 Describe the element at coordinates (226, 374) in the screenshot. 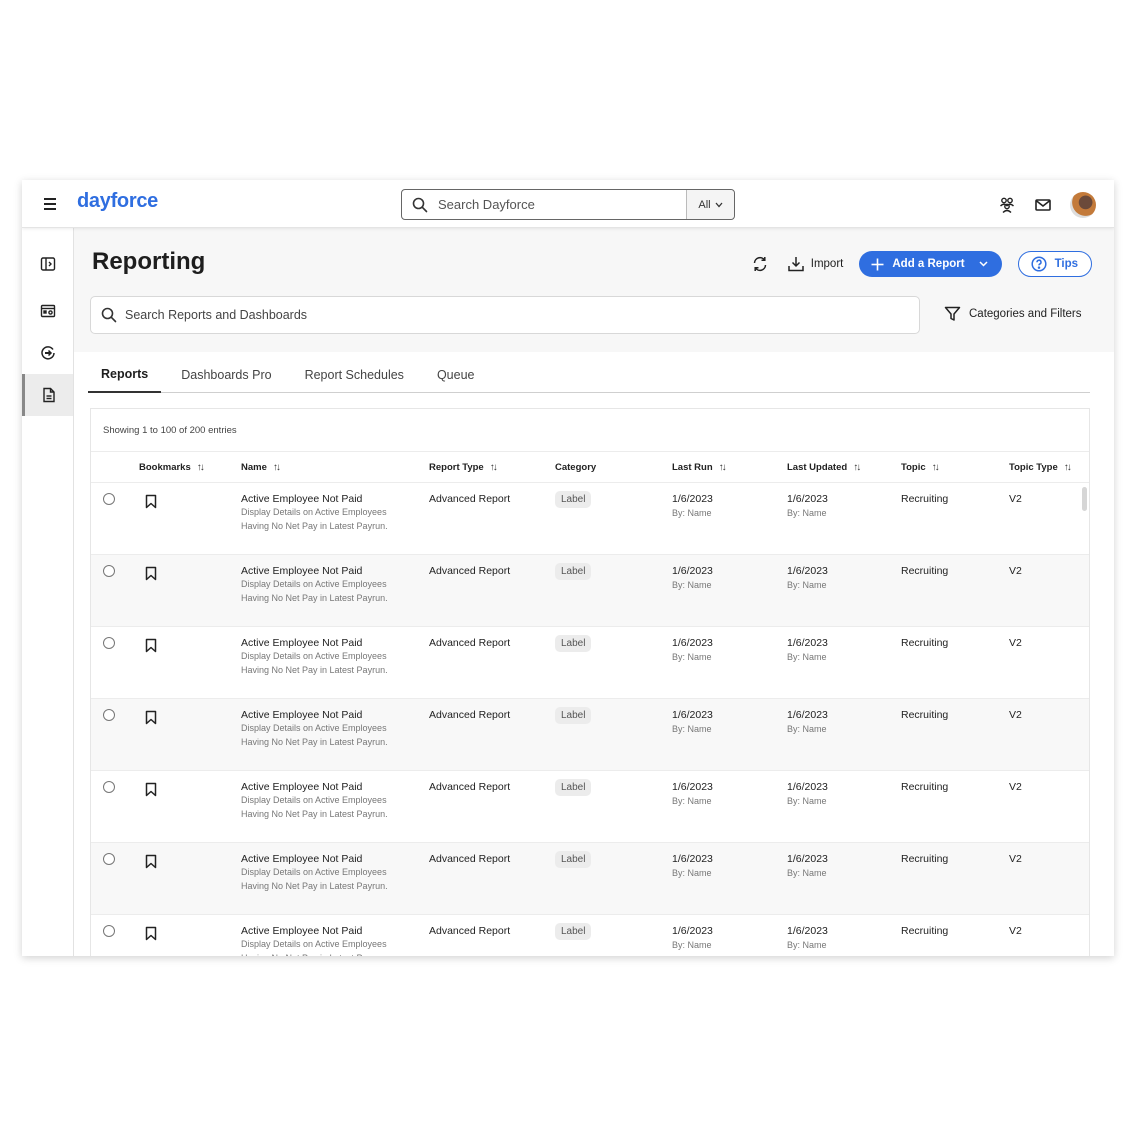

I see `tab-dashboards-pro: Dashboards Pro` at that location.